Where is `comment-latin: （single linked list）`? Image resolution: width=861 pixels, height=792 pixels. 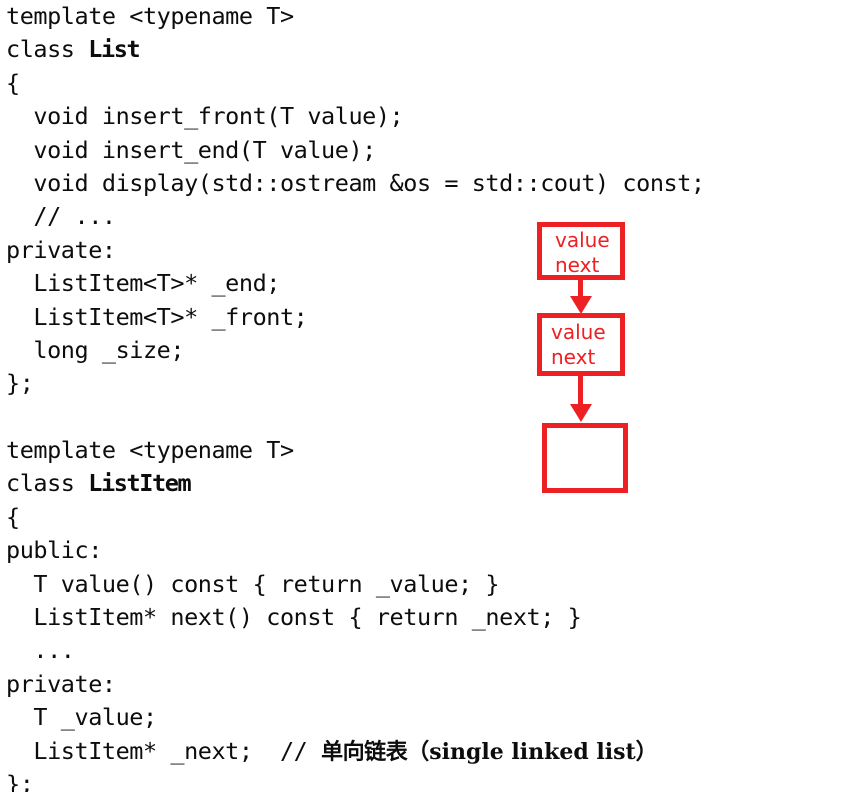
comment-latin: （single linked list） is located at coordinates (532, 751).